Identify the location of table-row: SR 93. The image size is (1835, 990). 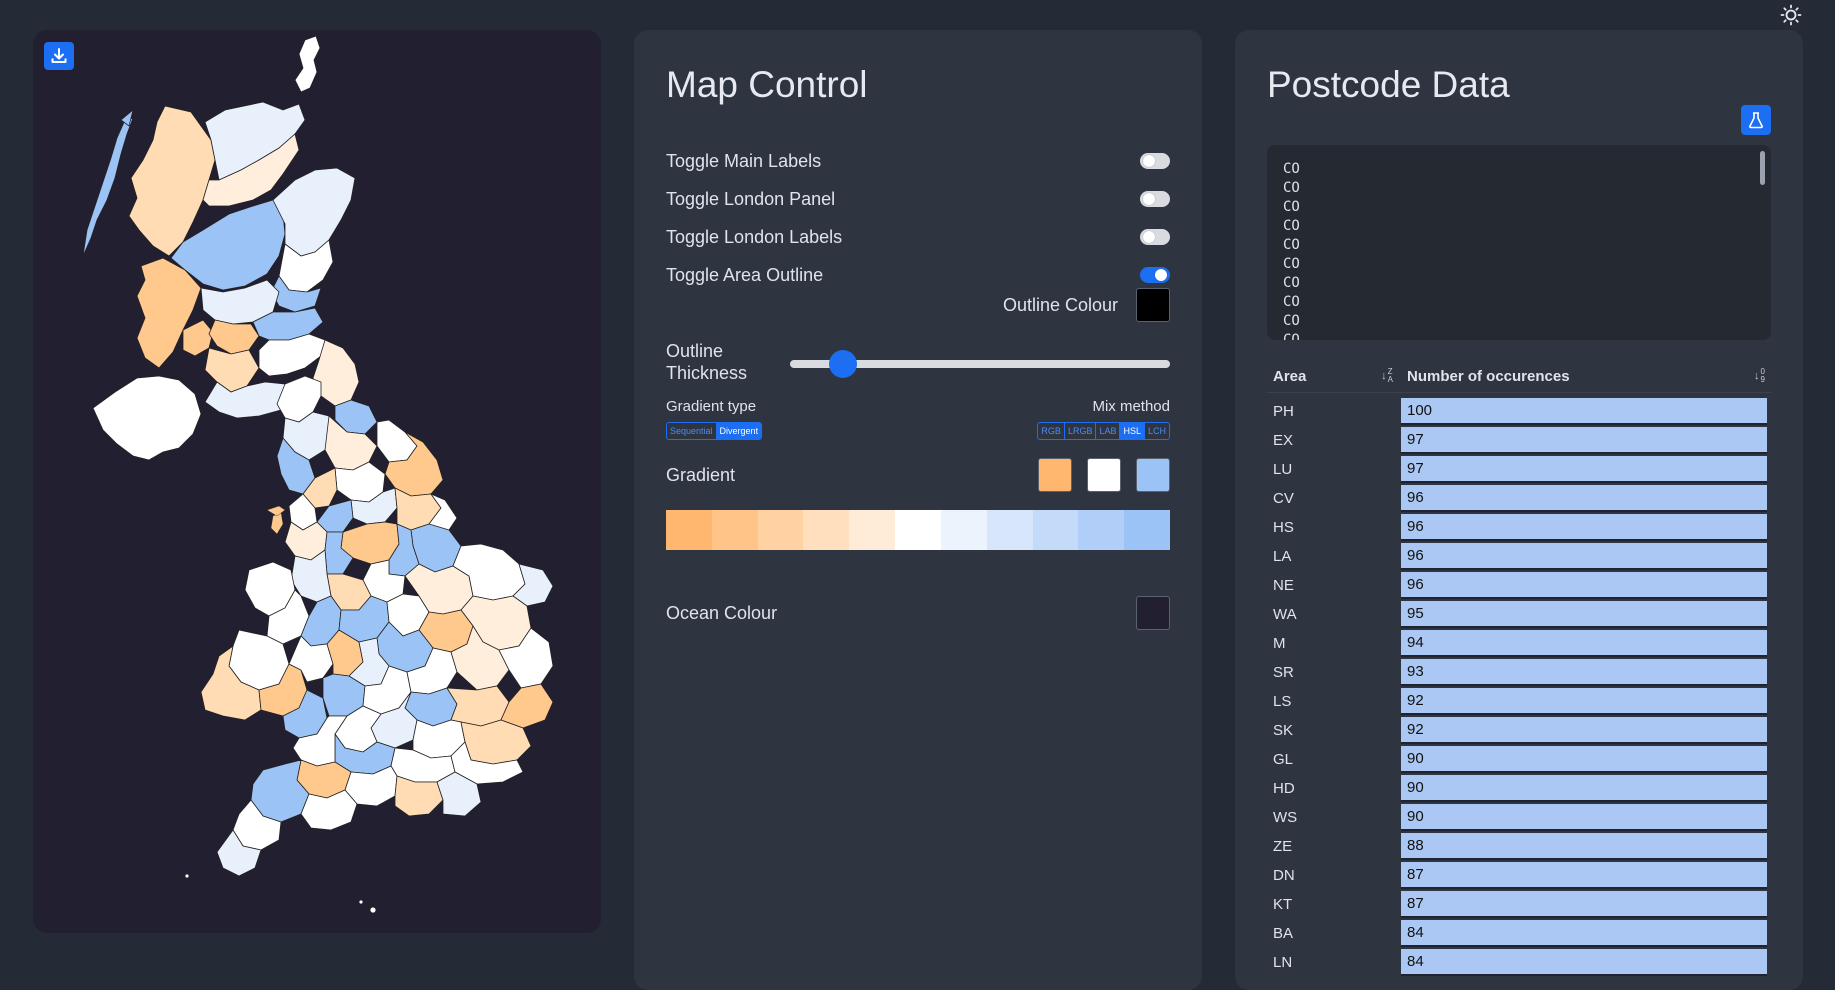
(1519, 672).